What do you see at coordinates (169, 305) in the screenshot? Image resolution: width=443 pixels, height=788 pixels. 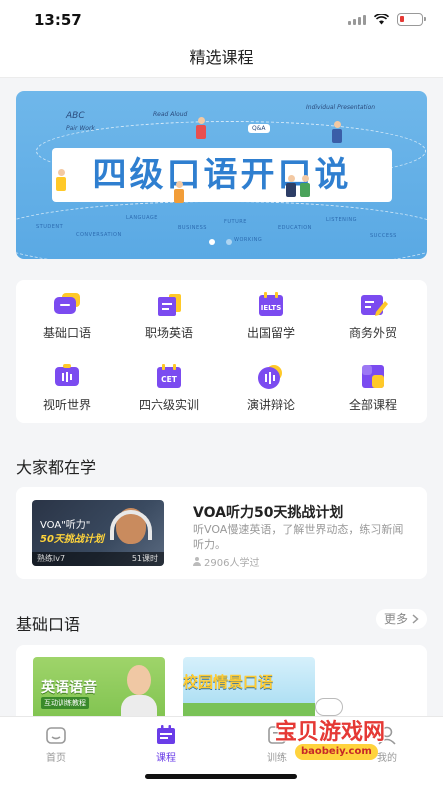 I see `briefcase-doc-icon` at bounding box center [169, 305].